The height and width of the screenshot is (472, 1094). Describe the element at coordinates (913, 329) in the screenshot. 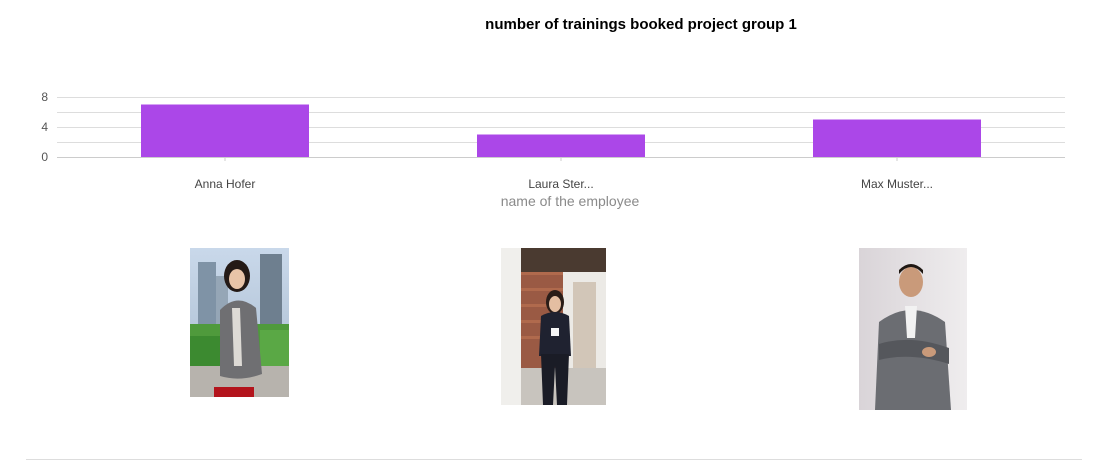

I see `employee-photo-max` at that location.